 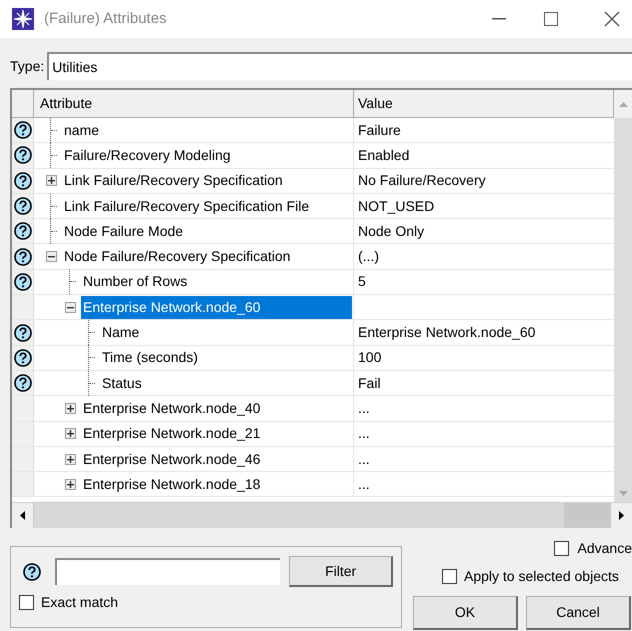 I want to click on scroll-thumb, so click(x=299, y=515).